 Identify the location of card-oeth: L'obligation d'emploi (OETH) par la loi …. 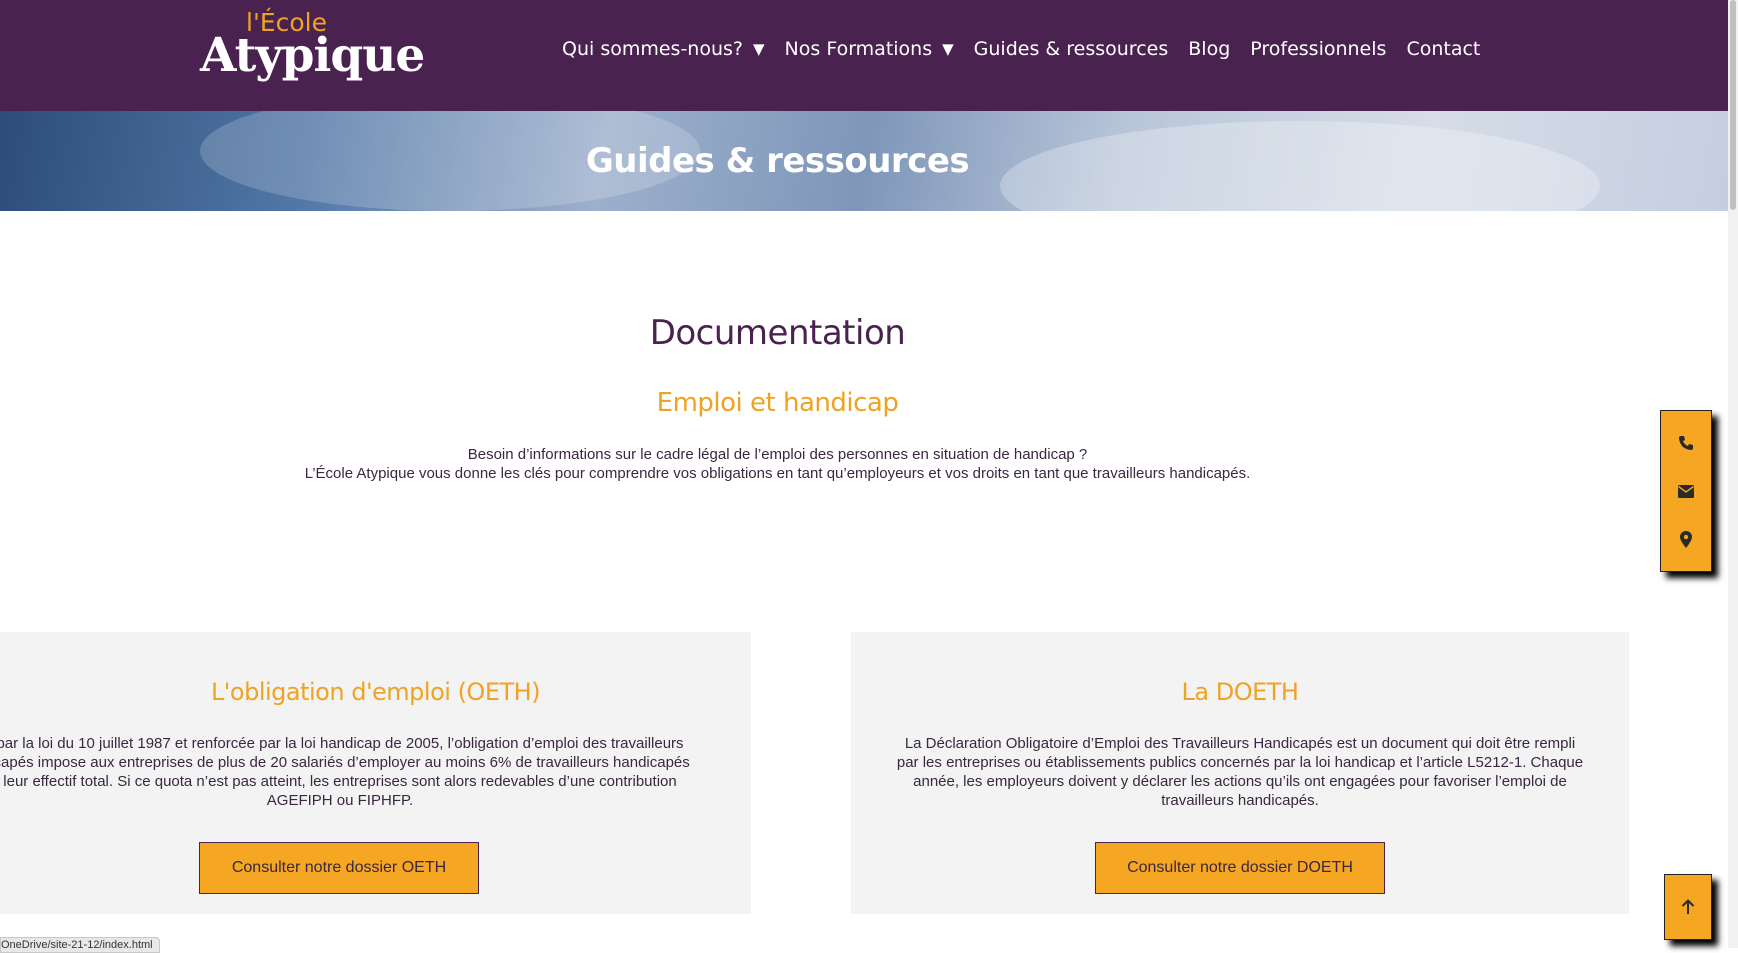
(375, 773).